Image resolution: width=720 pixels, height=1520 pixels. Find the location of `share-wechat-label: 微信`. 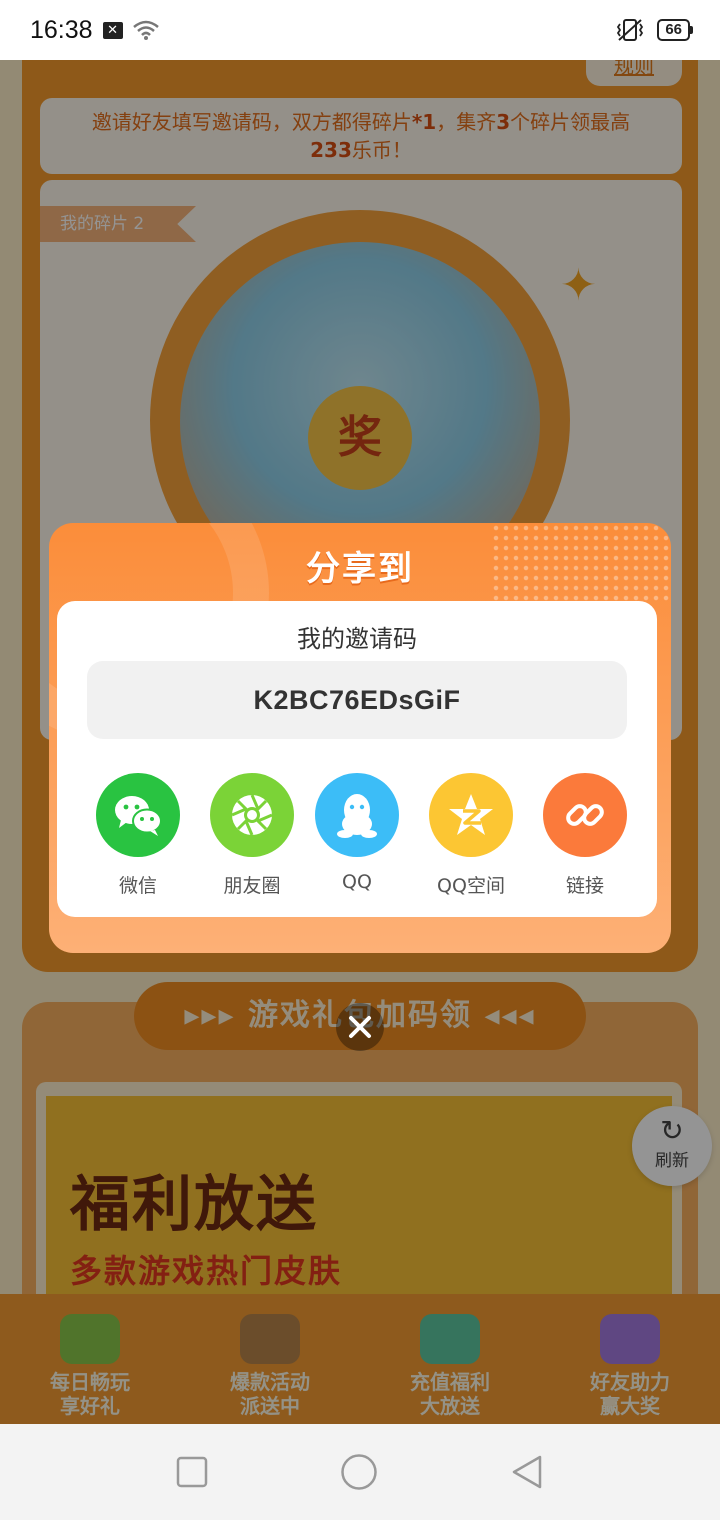

share-wechat-label: 微信 is located at coordinates (137, 886).